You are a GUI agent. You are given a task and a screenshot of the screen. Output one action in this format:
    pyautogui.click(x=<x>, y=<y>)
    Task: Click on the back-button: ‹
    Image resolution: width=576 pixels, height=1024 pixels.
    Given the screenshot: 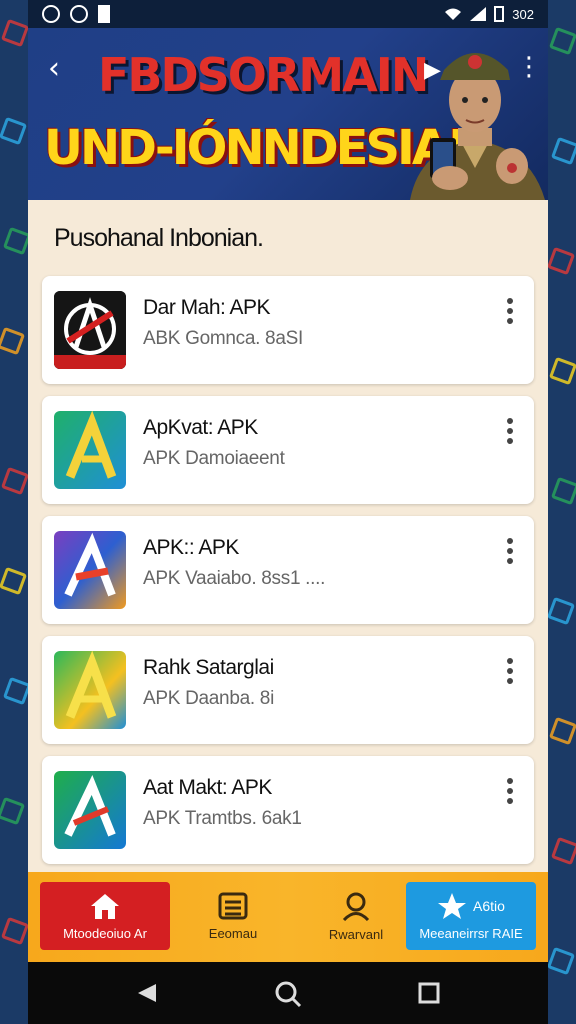 What is the action you would take?
    pyautogui.click(x=54, y=69)
    